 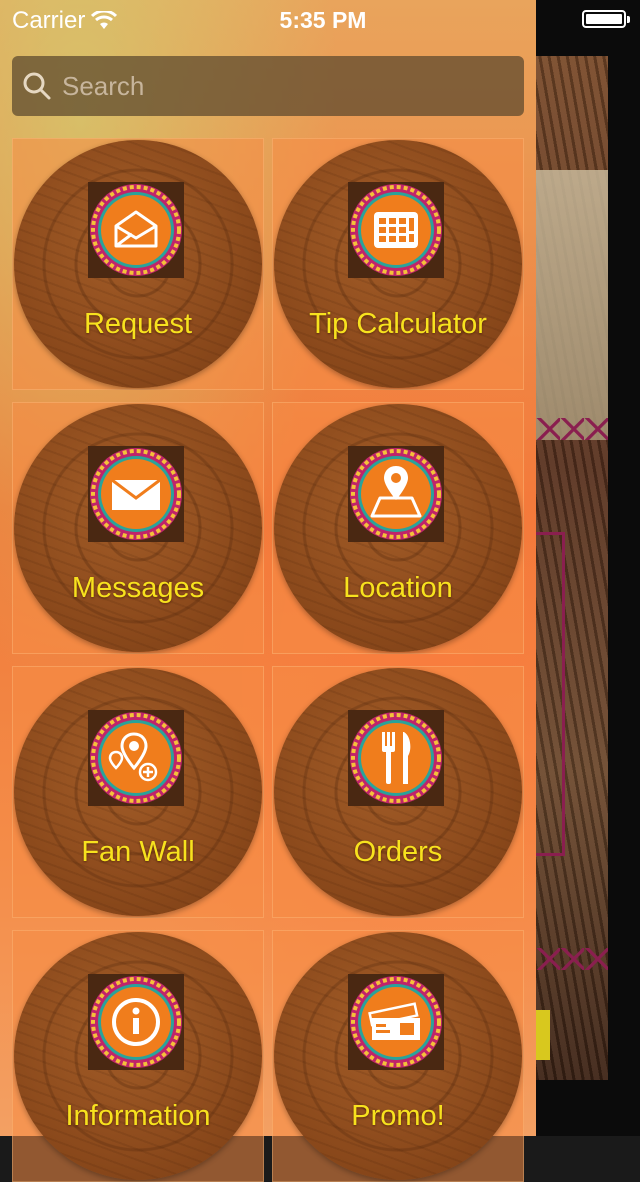 What do you see at coordinates (543, 1035) in the screenshot?
I see `yellow-button-edge` at bounding box center [543, 1035].